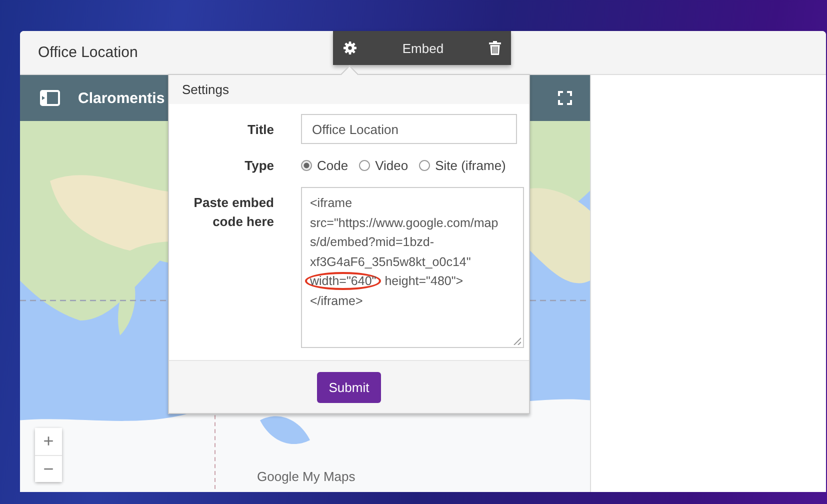 This screenshot has height=504, width=827. What do you see at coordinates (205, 89) in the screenshot?
I see `popover-title: Settings` at bounding box center [205, 89].